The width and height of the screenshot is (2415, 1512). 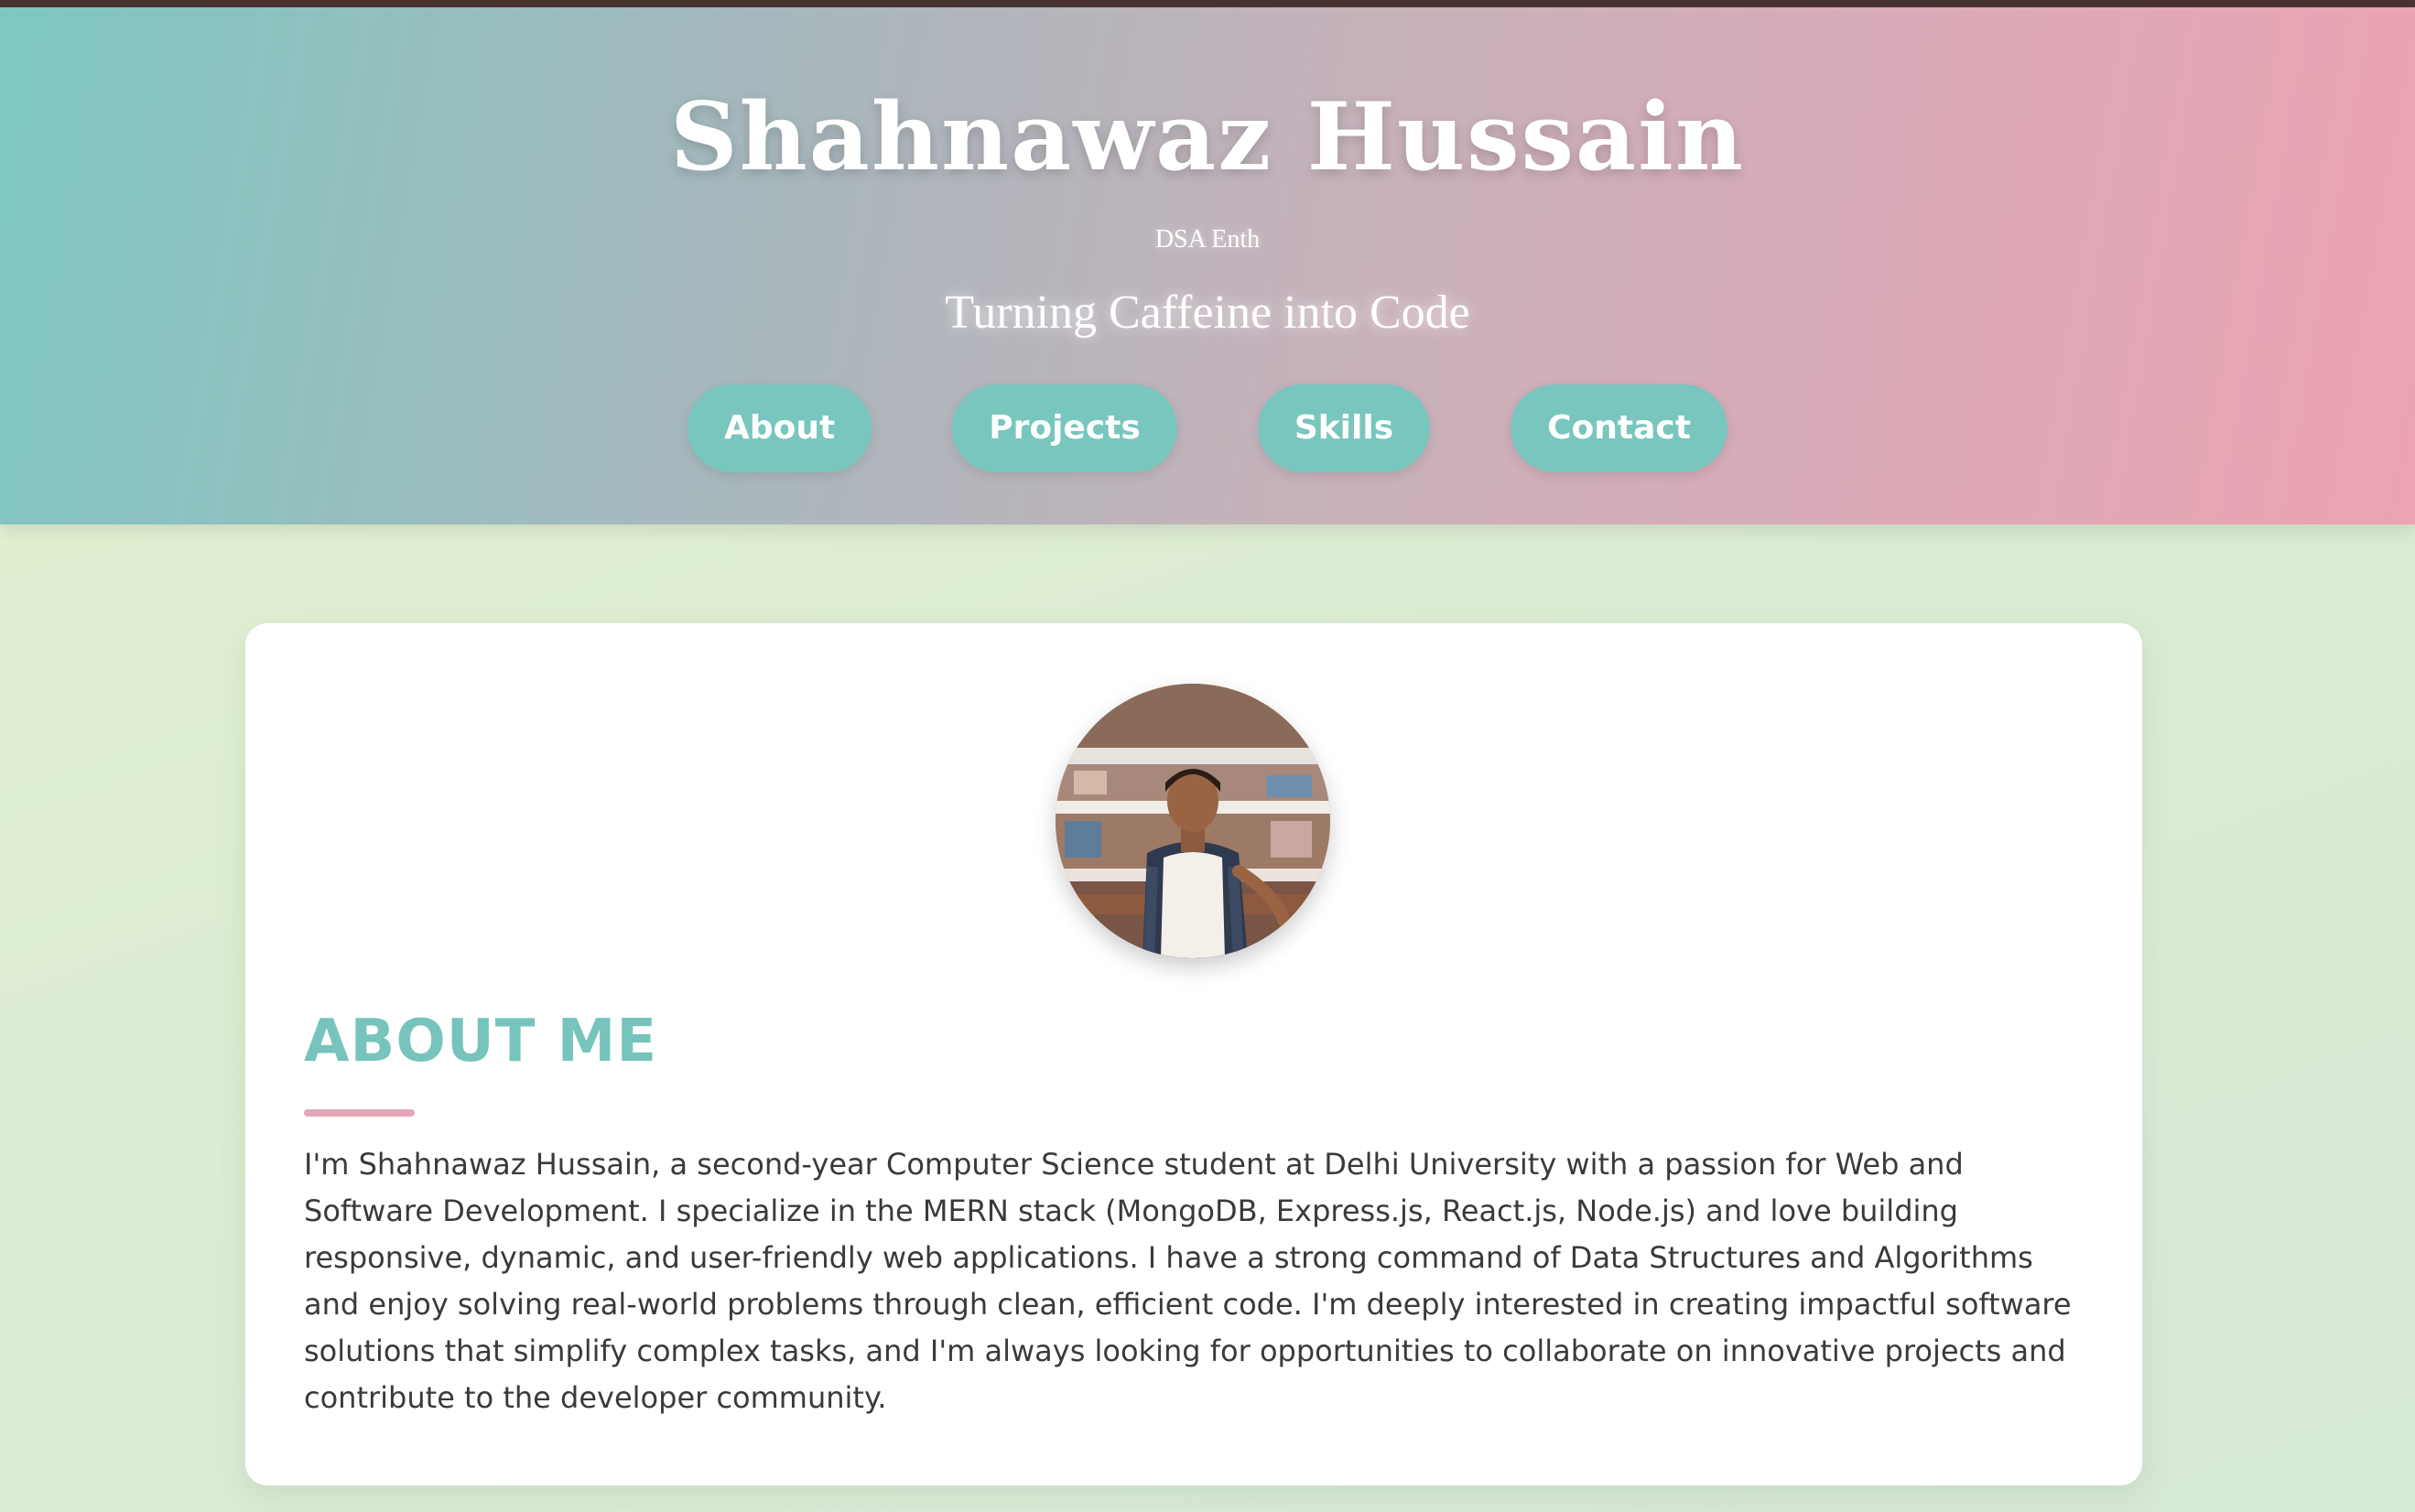 I want to click on nav-projects-button: Projects, so click(x=1064, y=428).